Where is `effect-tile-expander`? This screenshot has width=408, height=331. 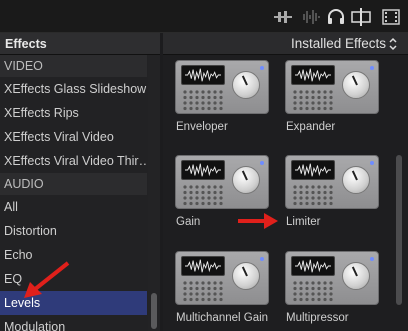 effect-tile-expander is located at coordinates (332, 87).